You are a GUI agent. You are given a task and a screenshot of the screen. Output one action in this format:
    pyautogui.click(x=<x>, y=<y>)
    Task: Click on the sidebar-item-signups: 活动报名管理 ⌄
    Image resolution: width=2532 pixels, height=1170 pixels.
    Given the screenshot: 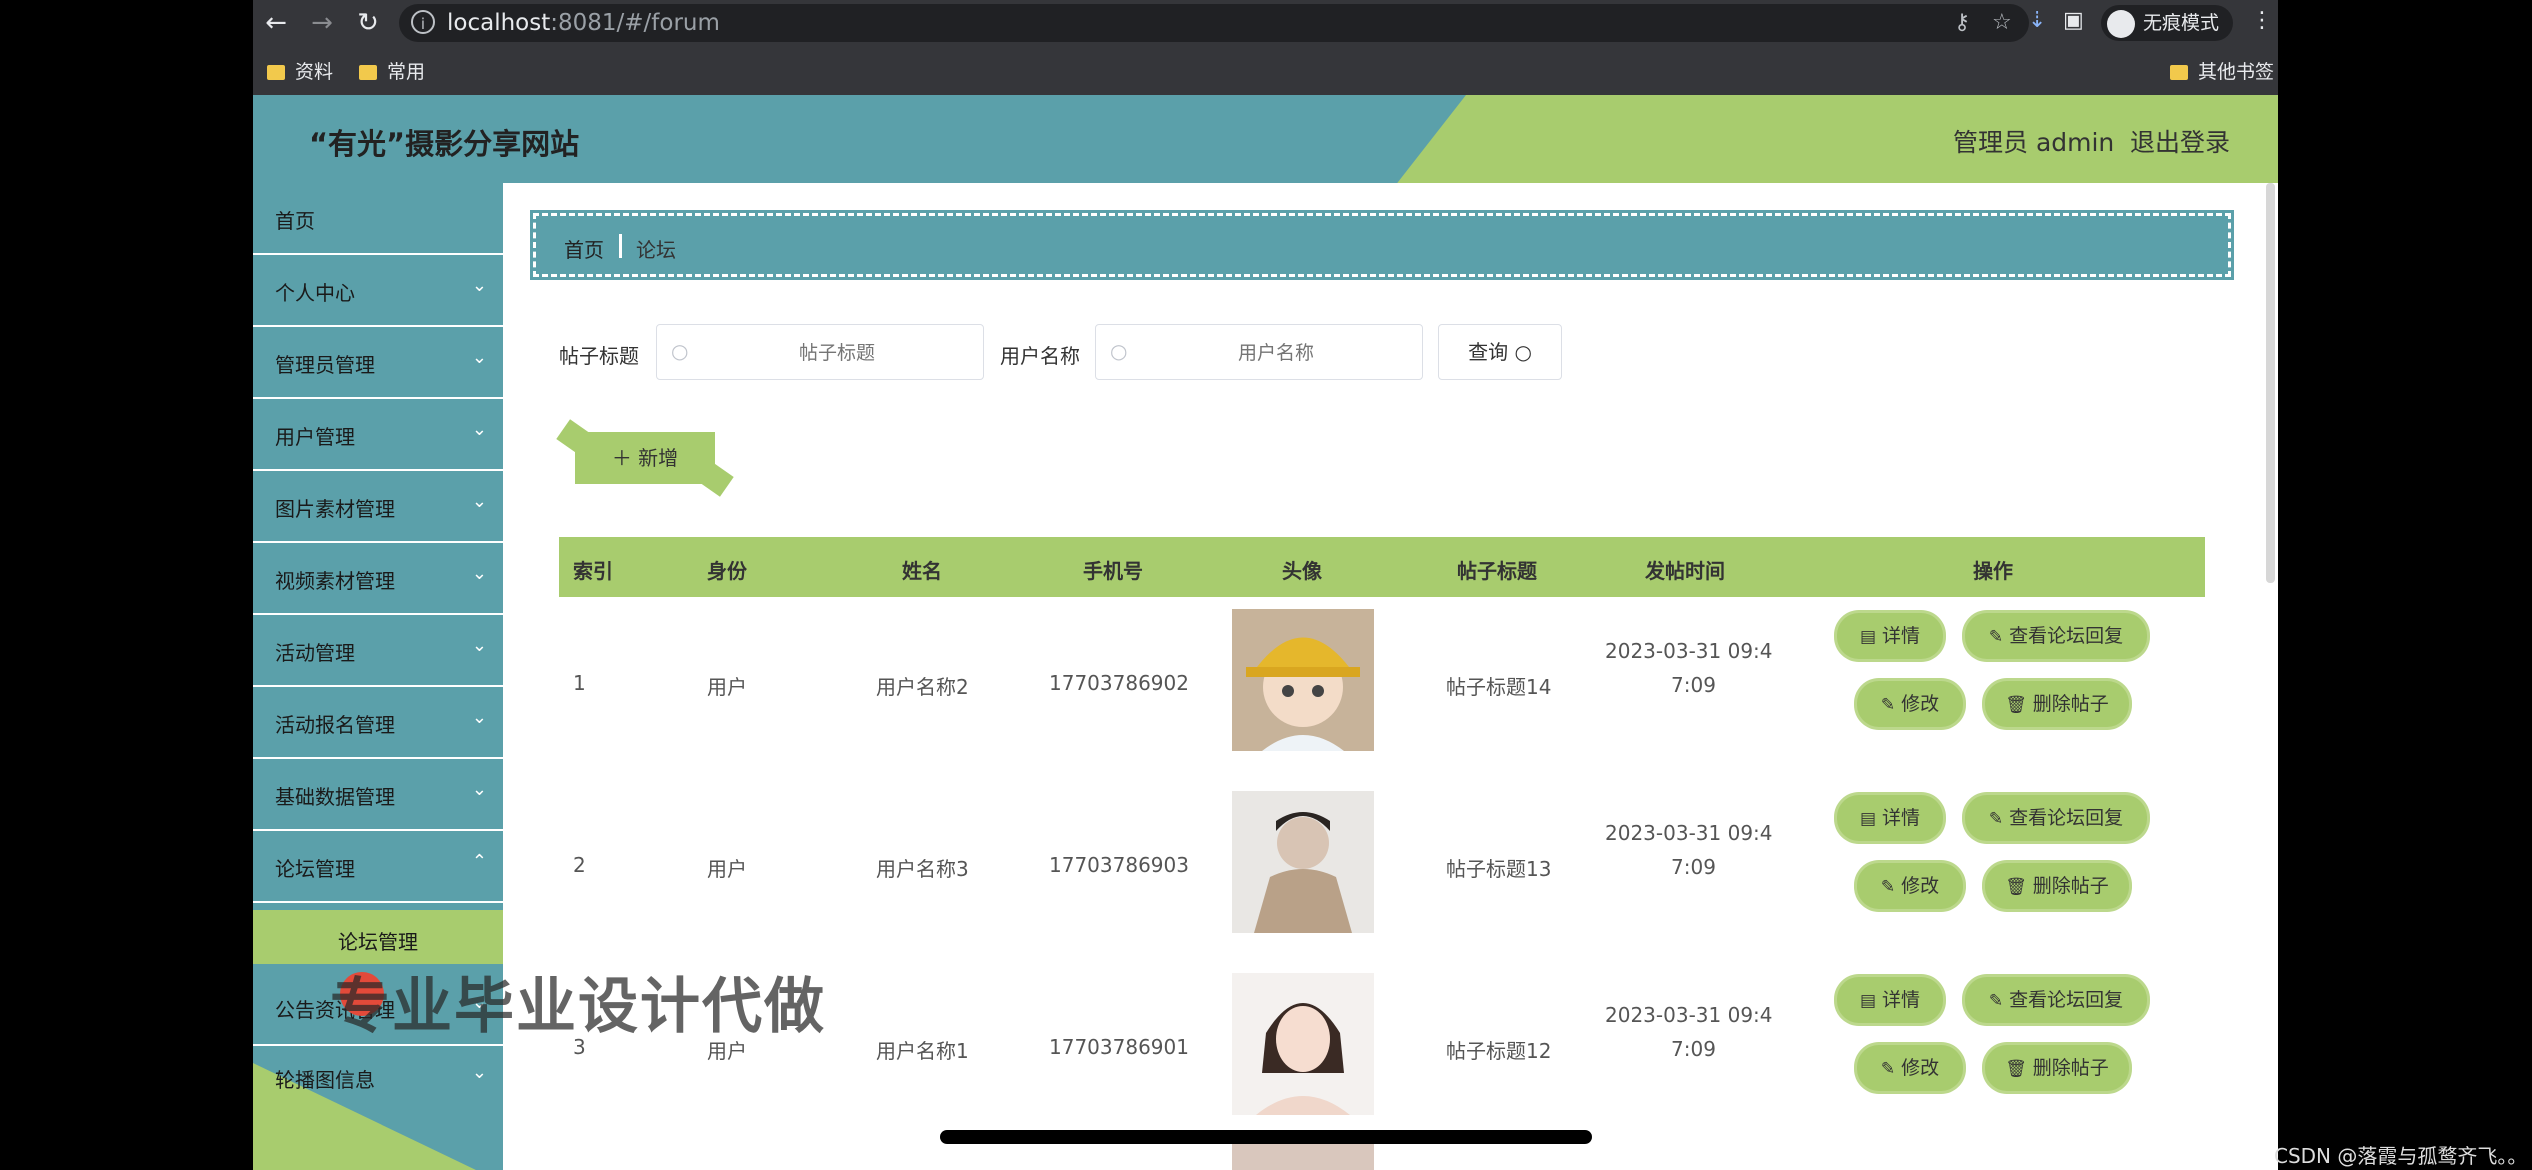 What is the action you would take?
    pyautogui.click(x=378, y=723)
    